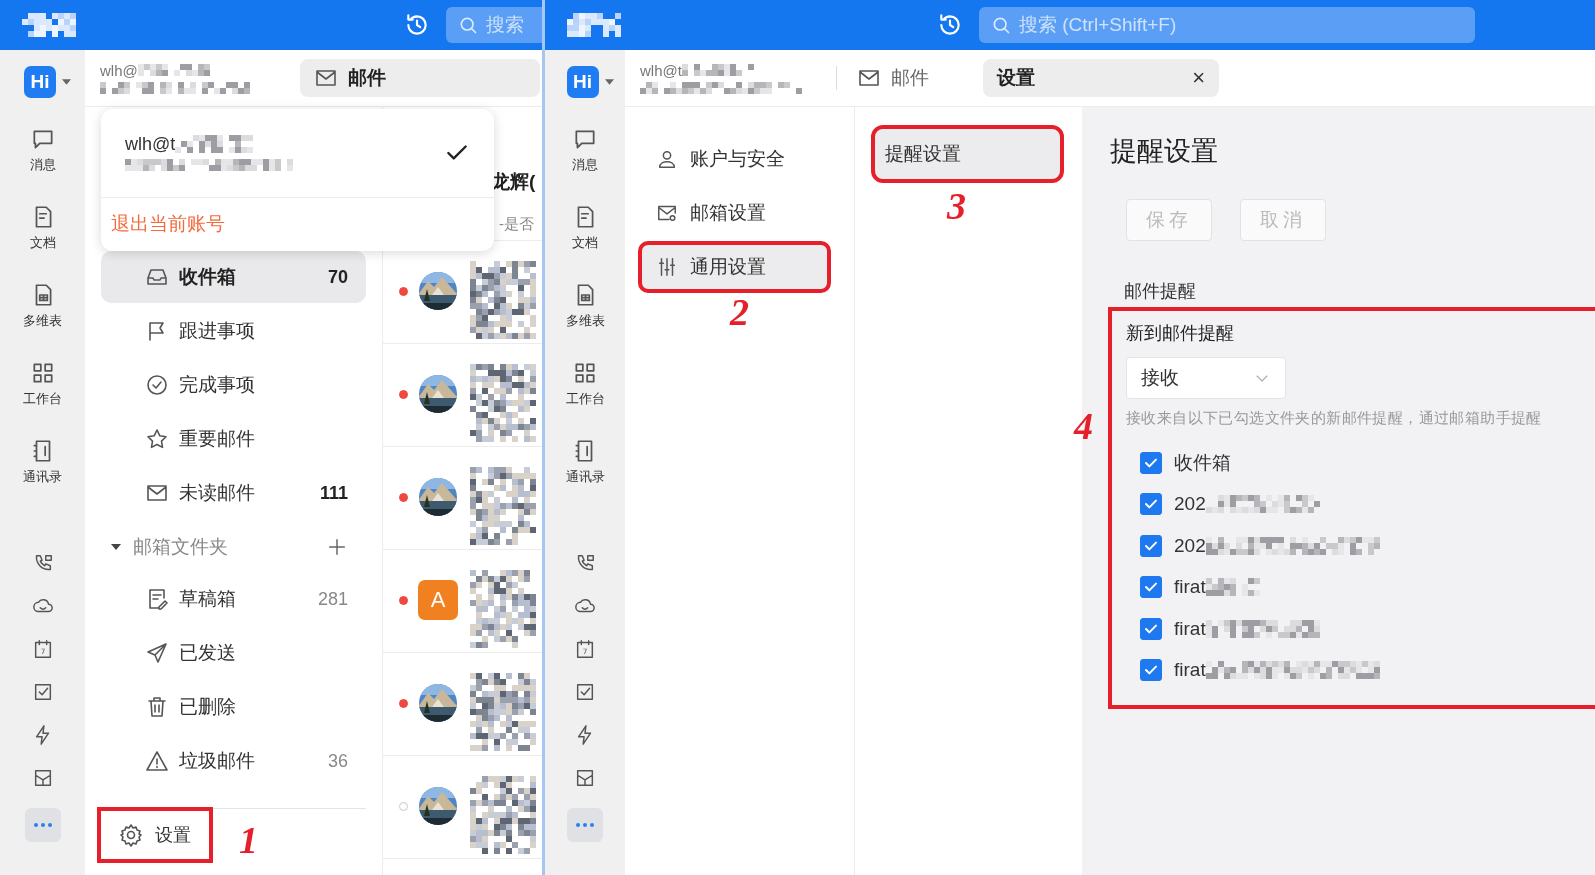 This screenshot has height=875, width=1595. What do you see at coordinates (1180, 333) in the screenshot?
I see `setting-label: 新到邮件提醒` at bounding box center [1180, 333].